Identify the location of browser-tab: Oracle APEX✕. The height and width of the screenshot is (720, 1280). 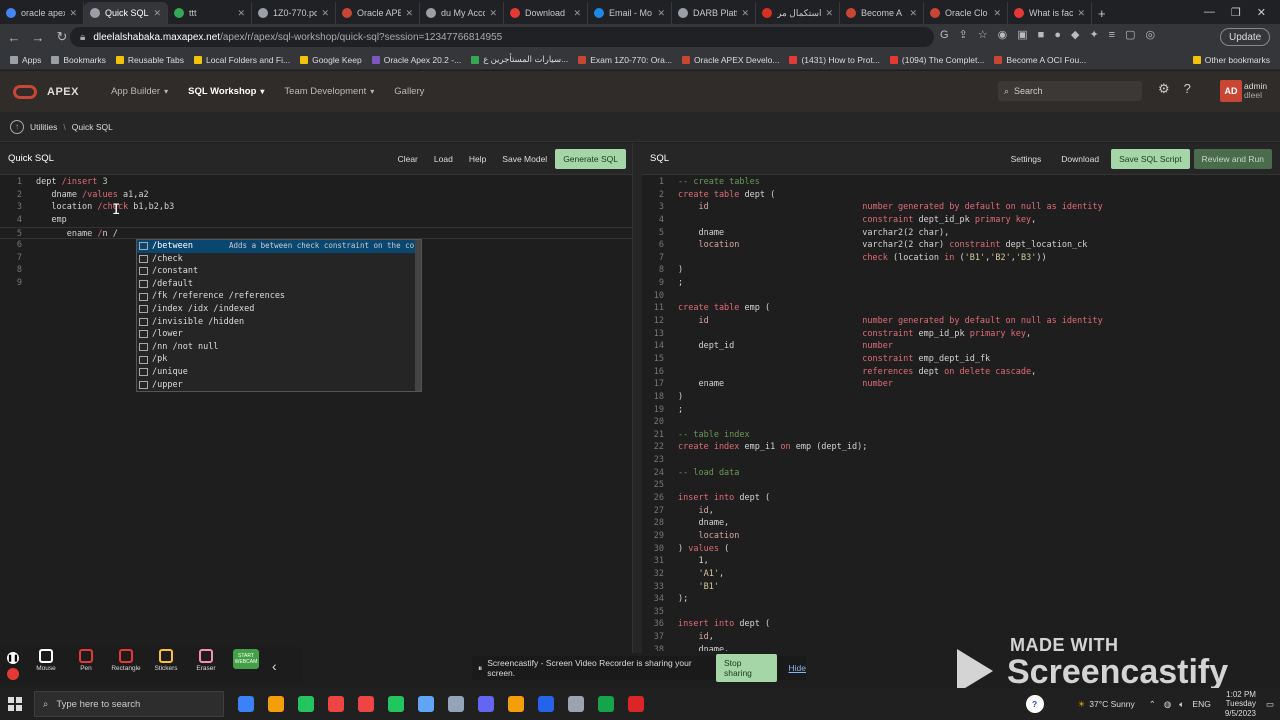
(378, 13).